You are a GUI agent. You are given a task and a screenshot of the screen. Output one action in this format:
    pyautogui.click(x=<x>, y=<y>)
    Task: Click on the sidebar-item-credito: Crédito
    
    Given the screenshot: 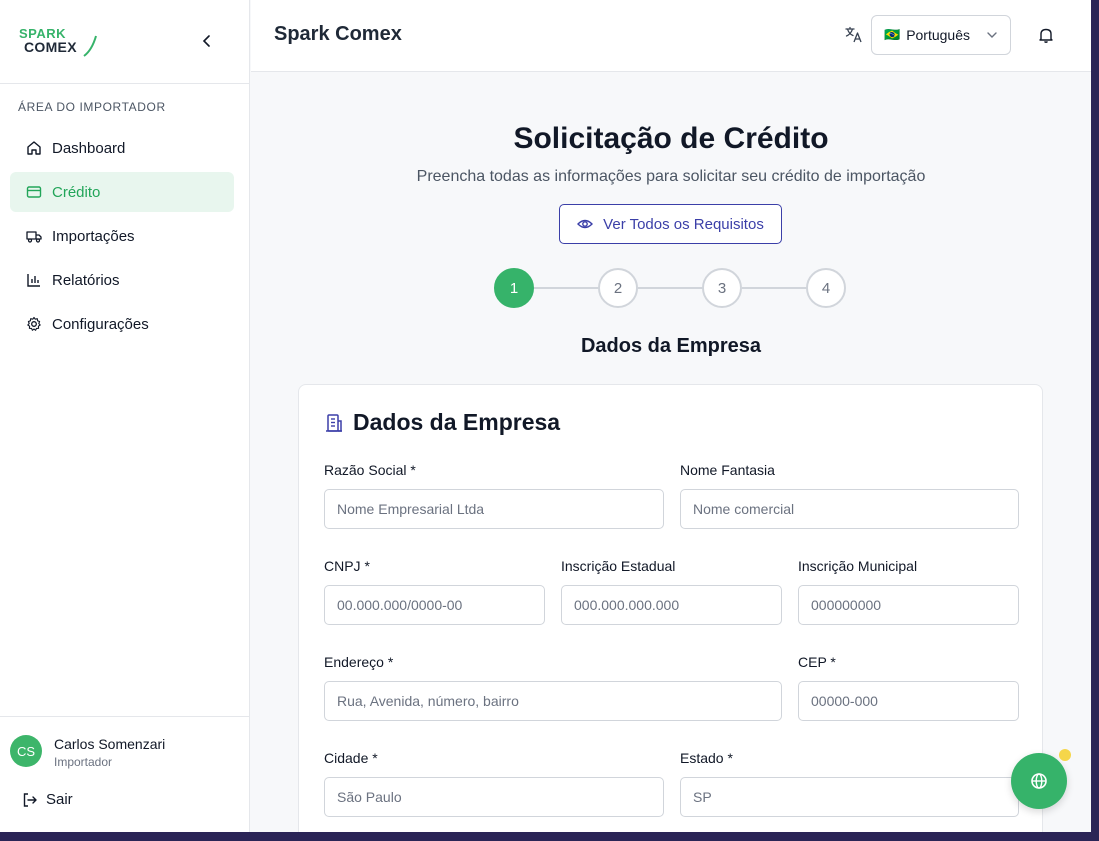 What is the action you would take?
    pyautogui.click(x=122, y=192)
    